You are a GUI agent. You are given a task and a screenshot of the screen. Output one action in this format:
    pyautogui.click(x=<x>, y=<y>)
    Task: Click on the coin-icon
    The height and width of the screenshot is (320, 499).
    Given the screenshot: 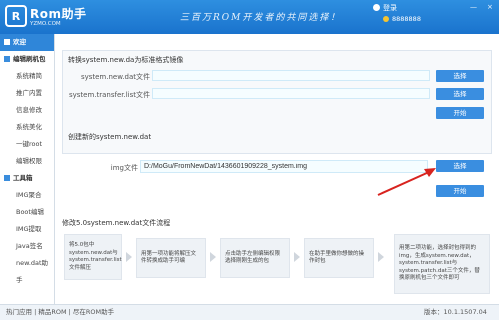 What is the action you would take?
    pyautogui.click(x=386, y=19)
    